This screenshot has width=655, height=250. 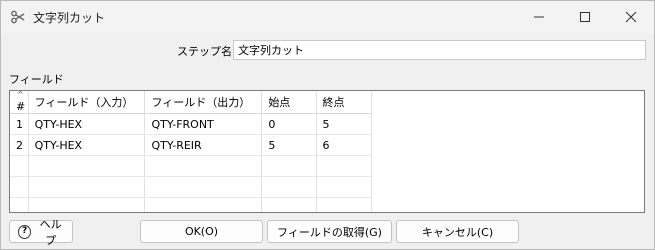 What do you see at coordinates (36, 79) in the screenshot?
I see `fields-label: フィールド` at bounding box center [36, 79].